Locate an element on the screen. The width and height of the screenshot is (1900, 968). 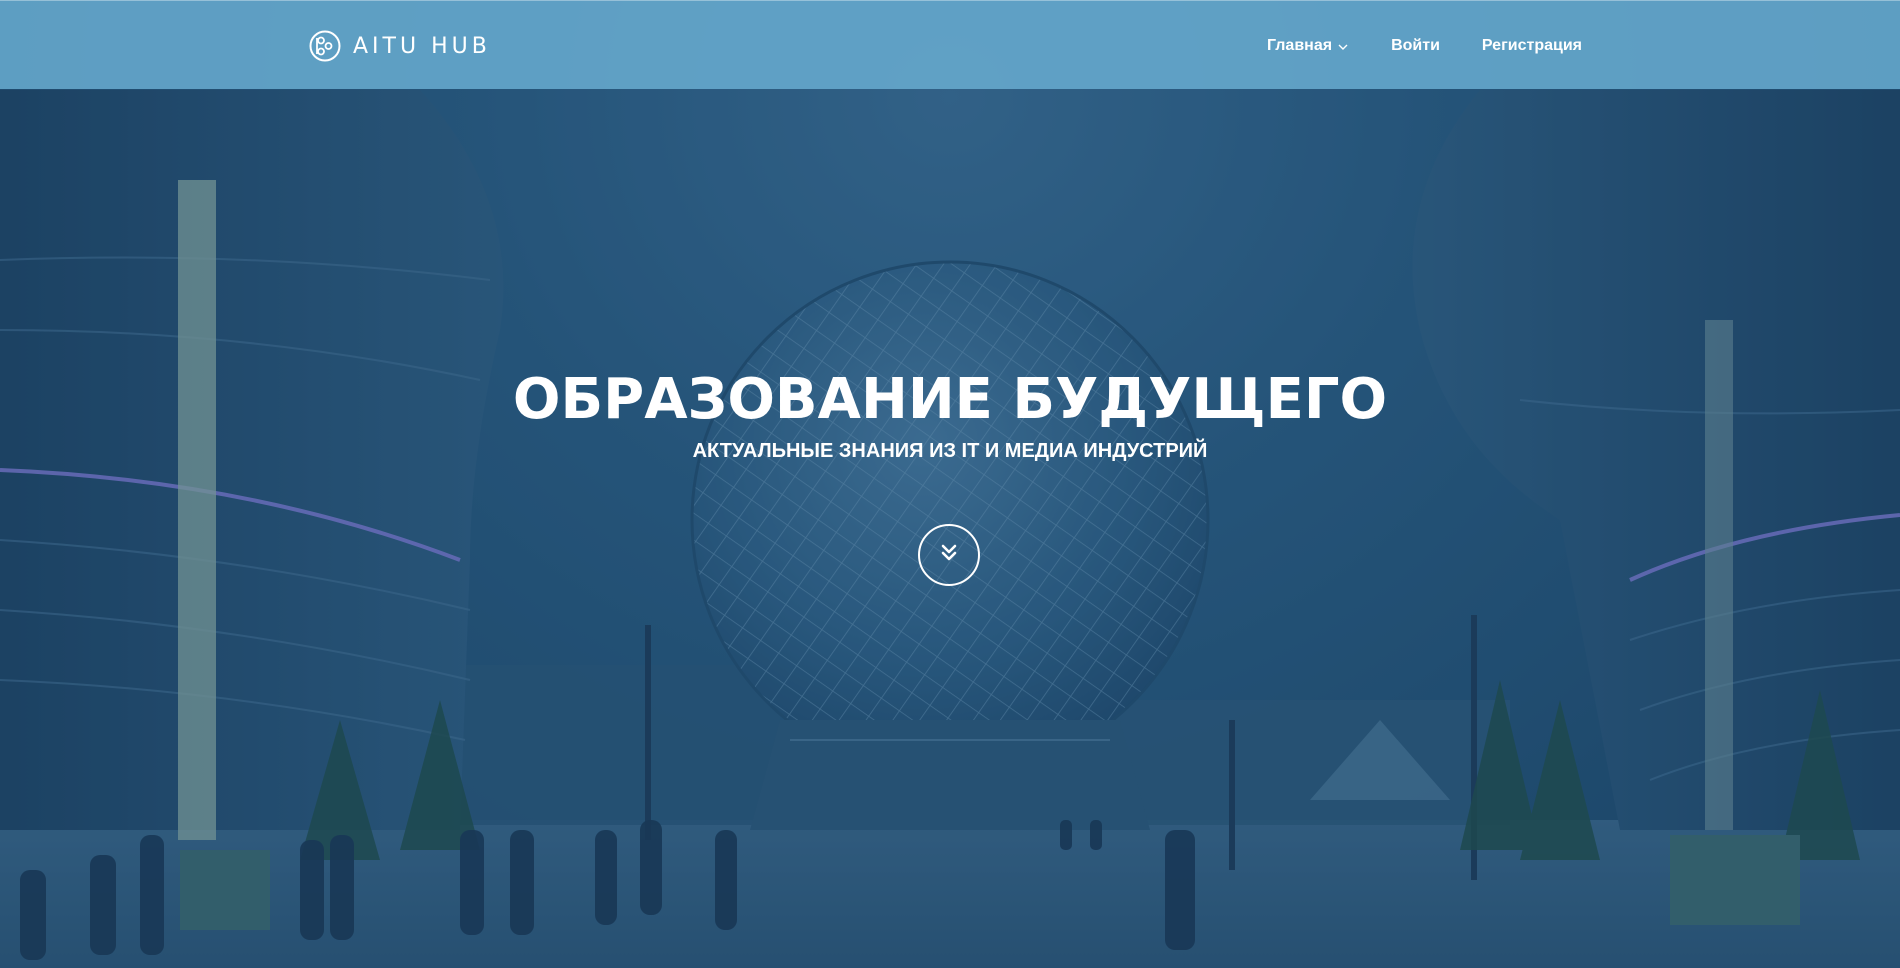
nav-item-home: Главная is located at coordinates (1308, 46).